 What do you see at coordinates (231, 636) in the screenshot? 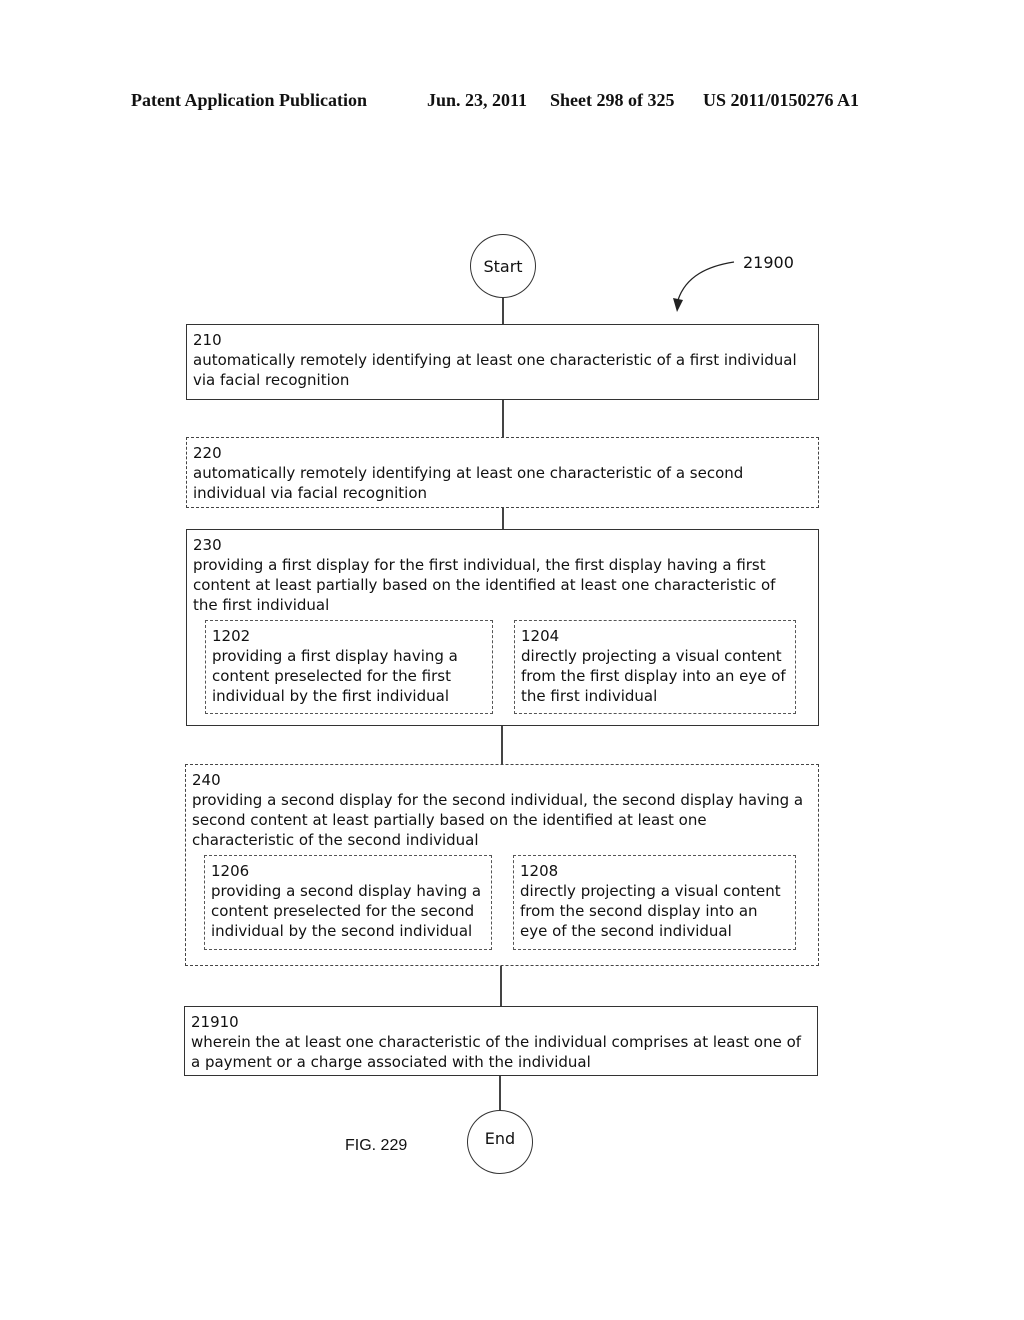
I see `substep-number: 1202` at bounding box center [231, 636].